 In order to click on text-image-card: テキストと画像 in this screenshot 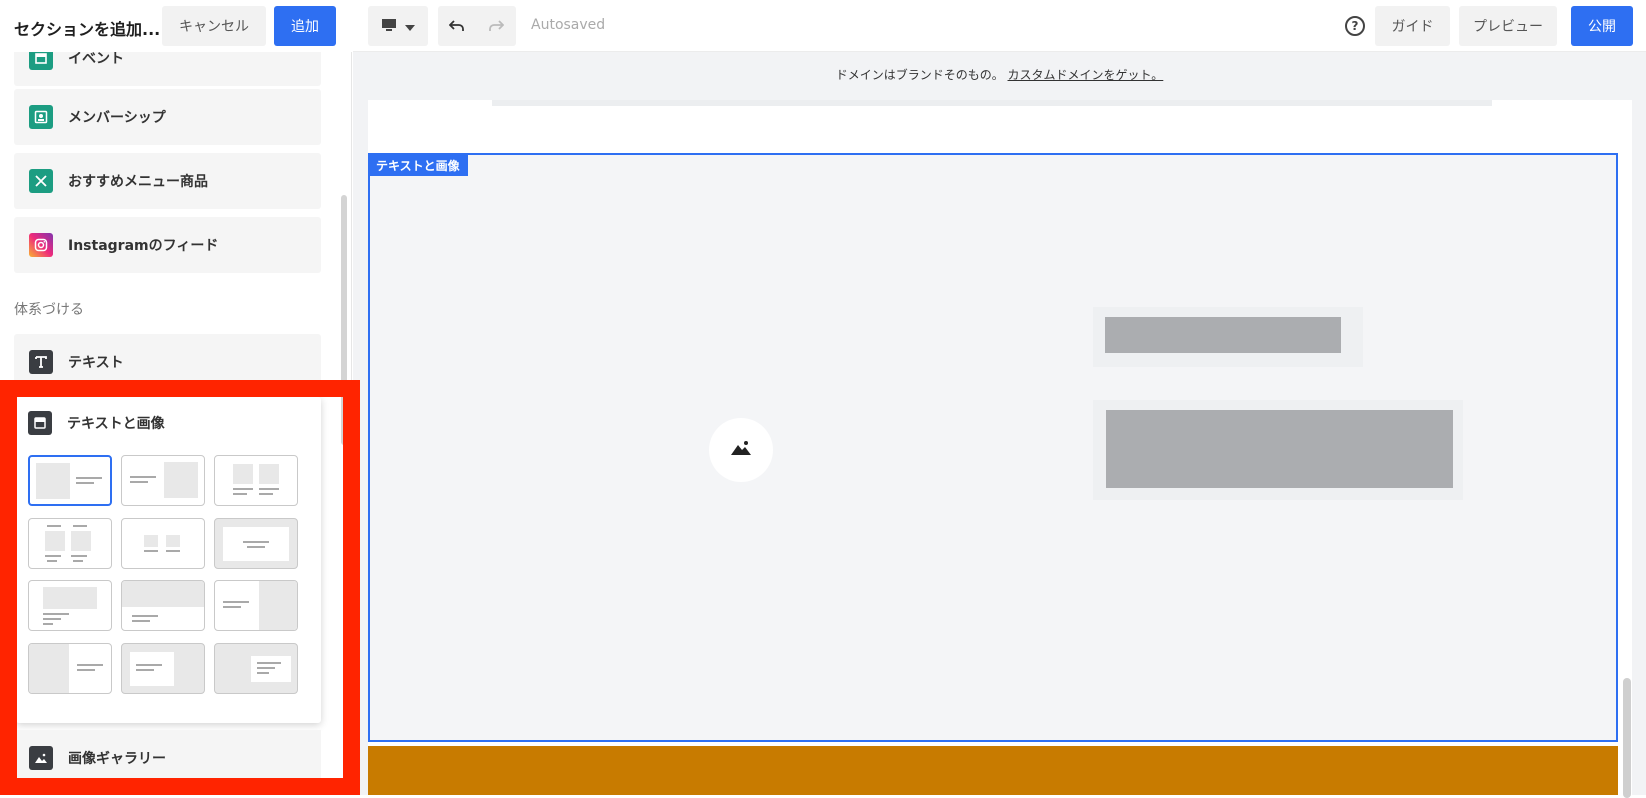, I will do `click(168, 560)`.